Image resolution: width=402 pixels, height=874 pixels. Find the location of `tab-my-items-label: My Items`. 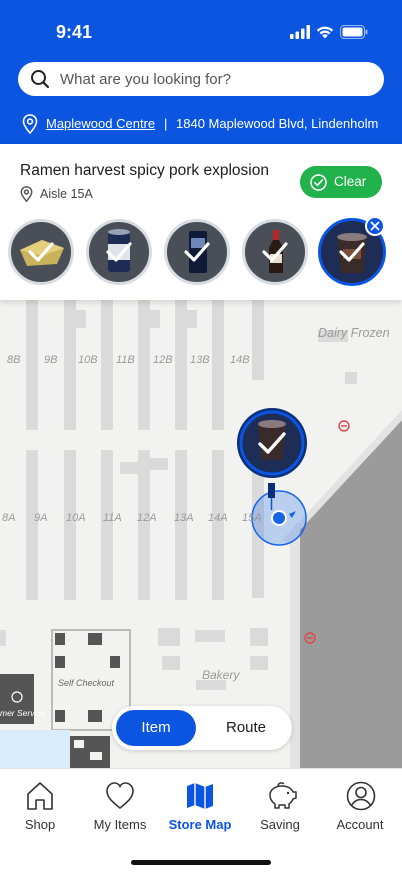

tab-my-items-label: My Items is located at coordinates (120, 824).